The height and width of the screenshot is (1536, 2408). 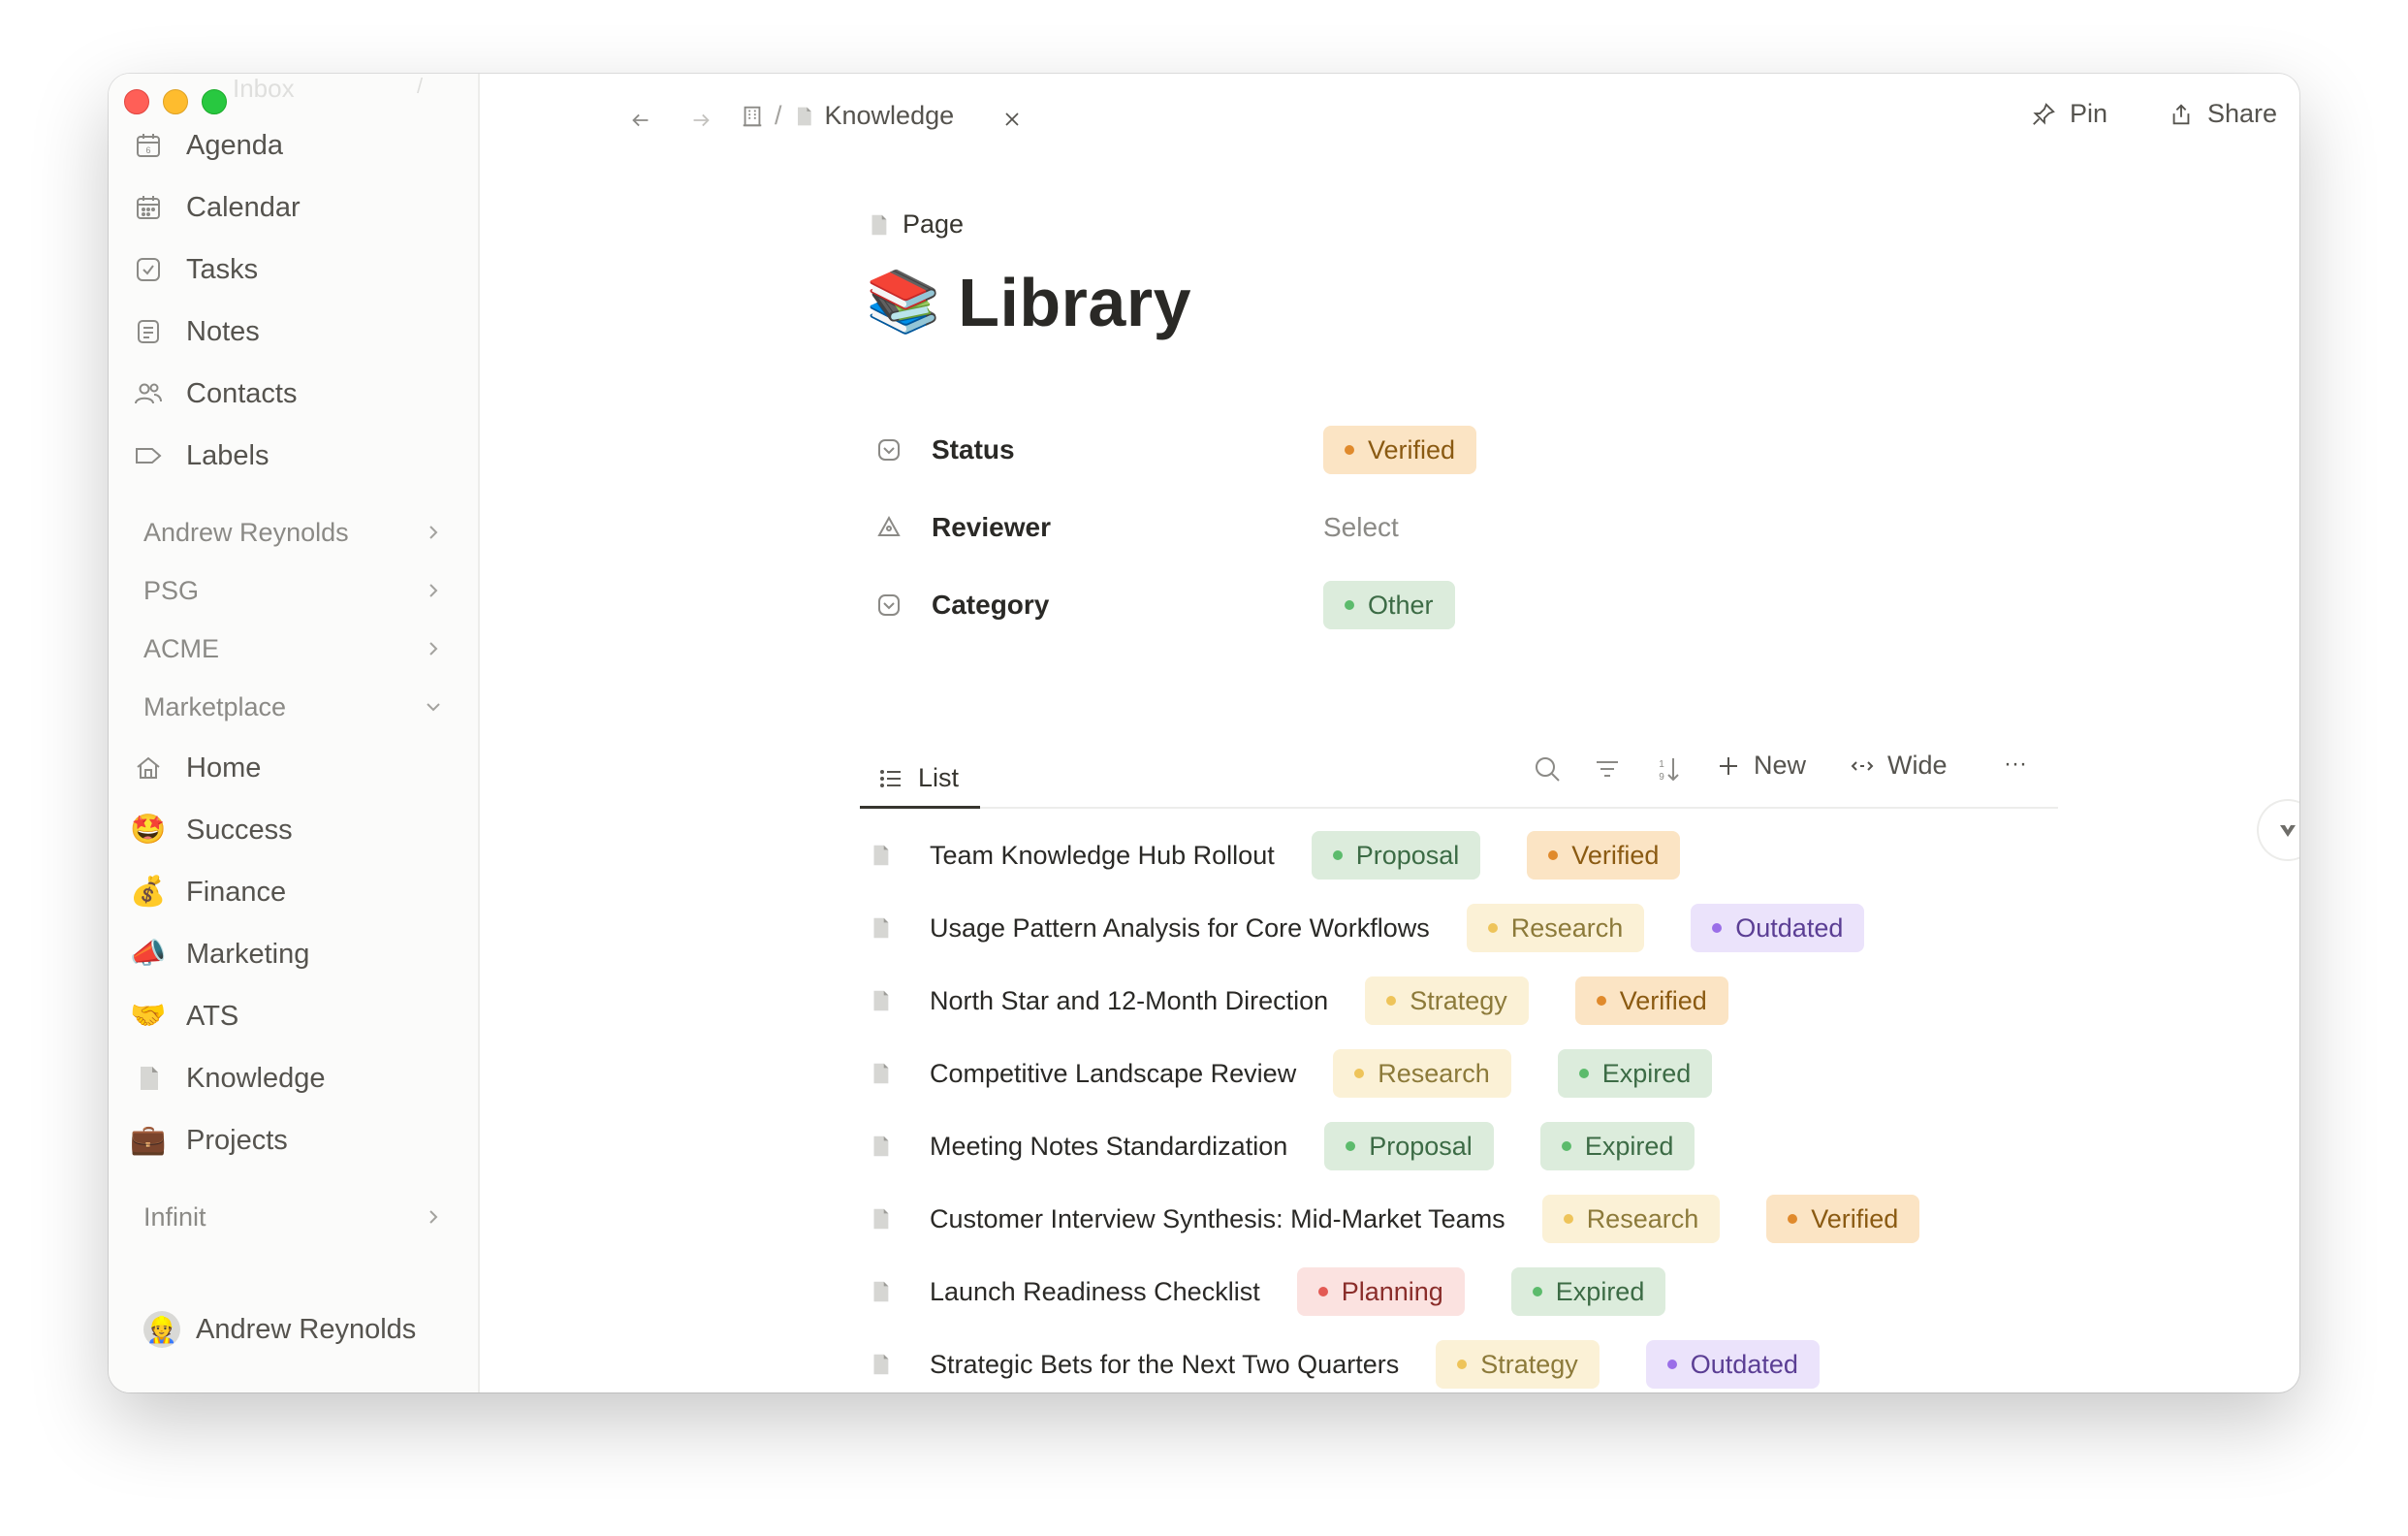 What do you see at coordinates (1108, 1147) in the screenshot?
I see `list-item-title: Meeting Notes Standardization` at bounding box center [1108, 1147].